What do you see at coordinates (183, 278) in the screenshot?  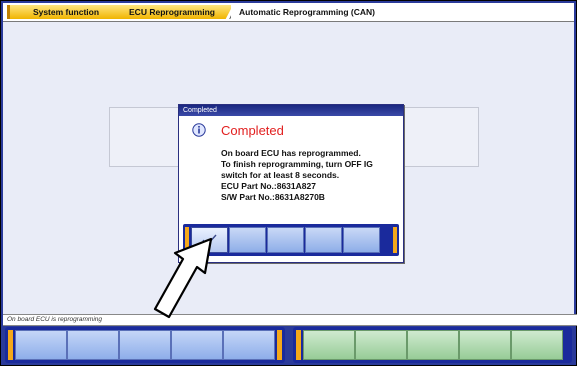 I see `pointer-arrow-icon` at bounding box center [183, 278].